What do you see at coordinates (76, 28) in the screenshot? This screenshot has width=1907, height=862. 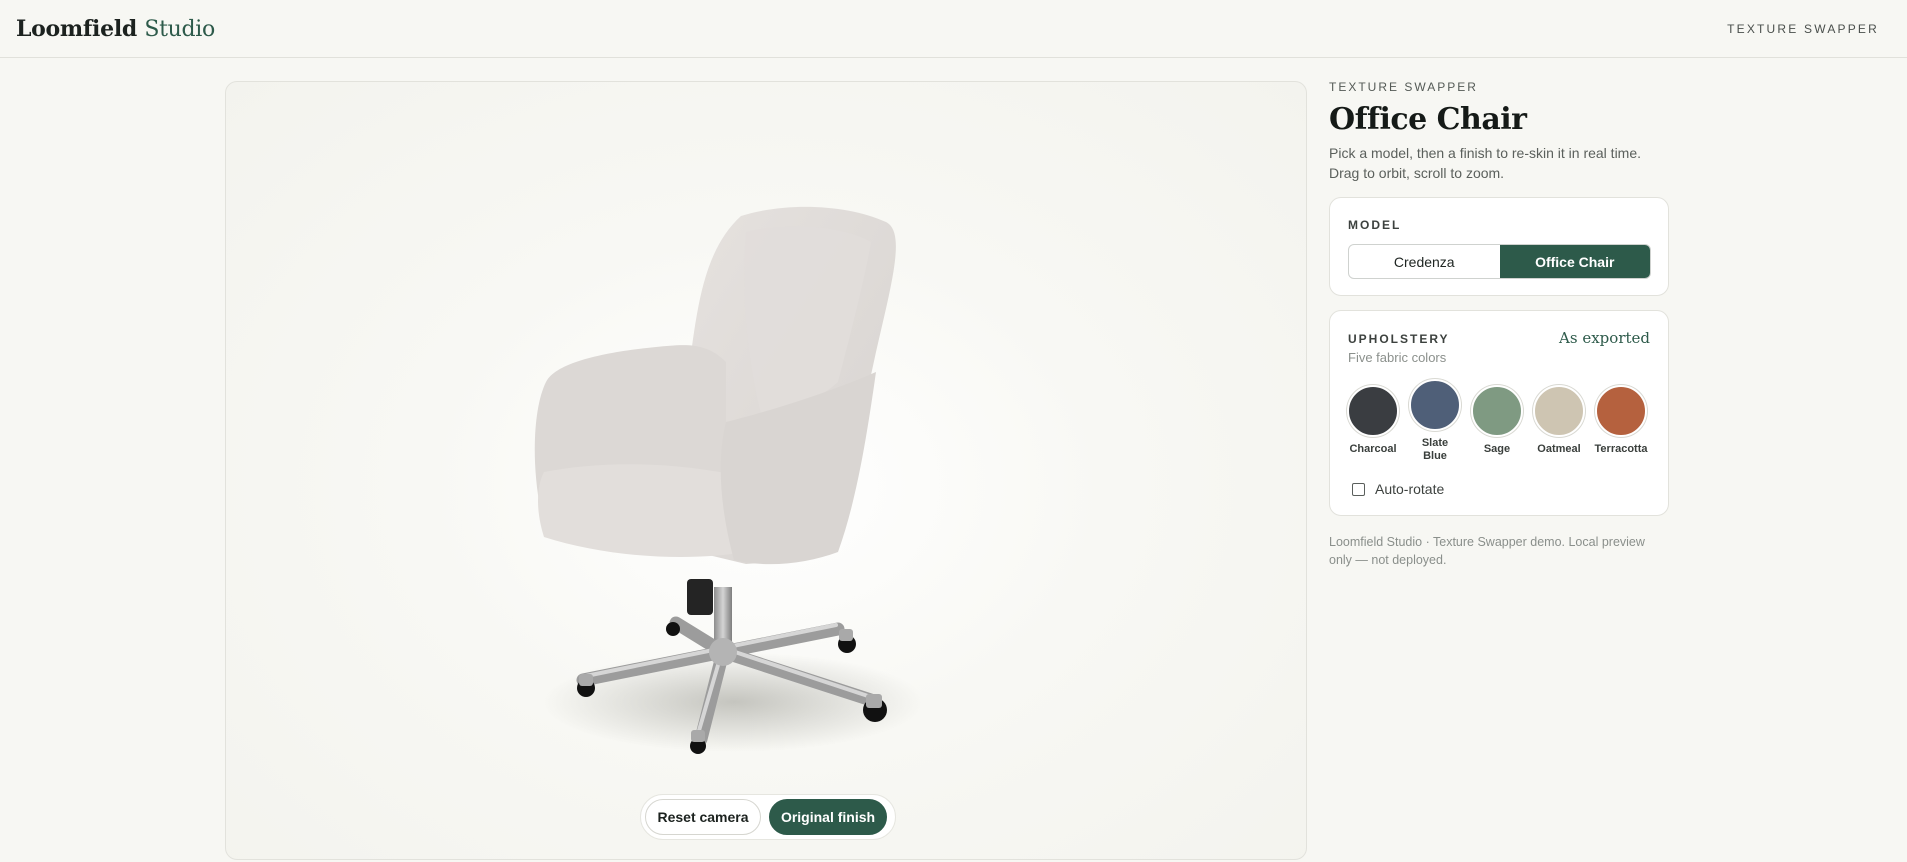 I see `brand-primary: Loomfield` at bounding box center [76, 28].